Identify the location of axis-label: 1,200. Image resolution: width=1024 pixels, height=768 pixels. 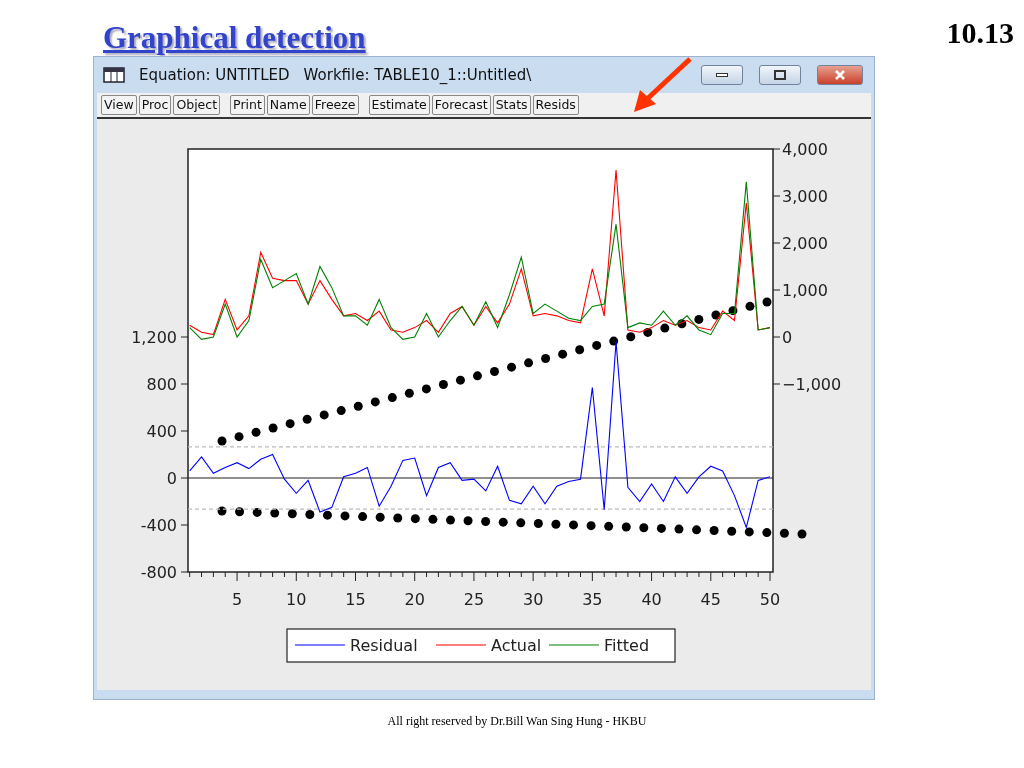
(154, 337).